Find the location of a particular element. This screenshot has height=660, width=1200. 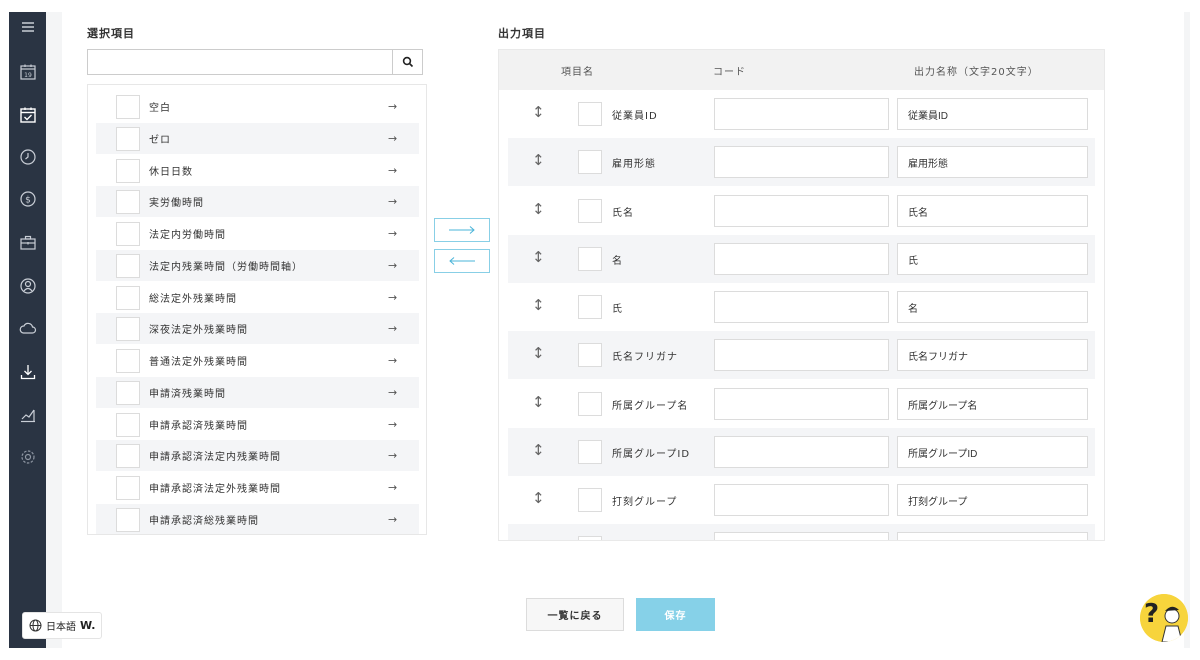

list-item: 実労働時間 → is located at coordinates (257, 201).